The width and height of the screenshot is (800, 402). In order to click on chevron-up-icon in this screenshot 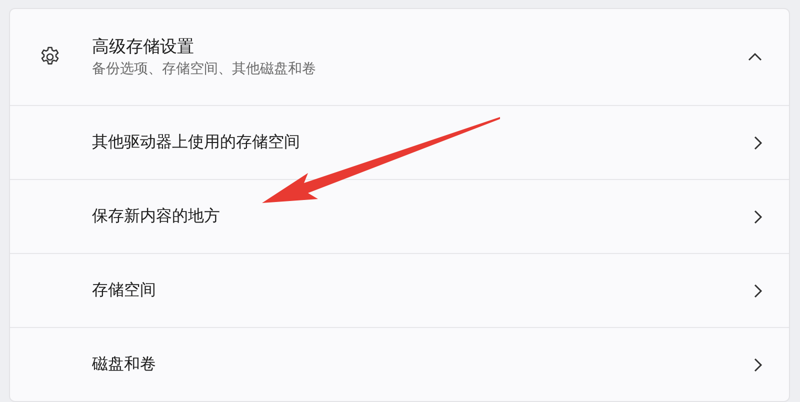, I will do `click(755, 57)`.